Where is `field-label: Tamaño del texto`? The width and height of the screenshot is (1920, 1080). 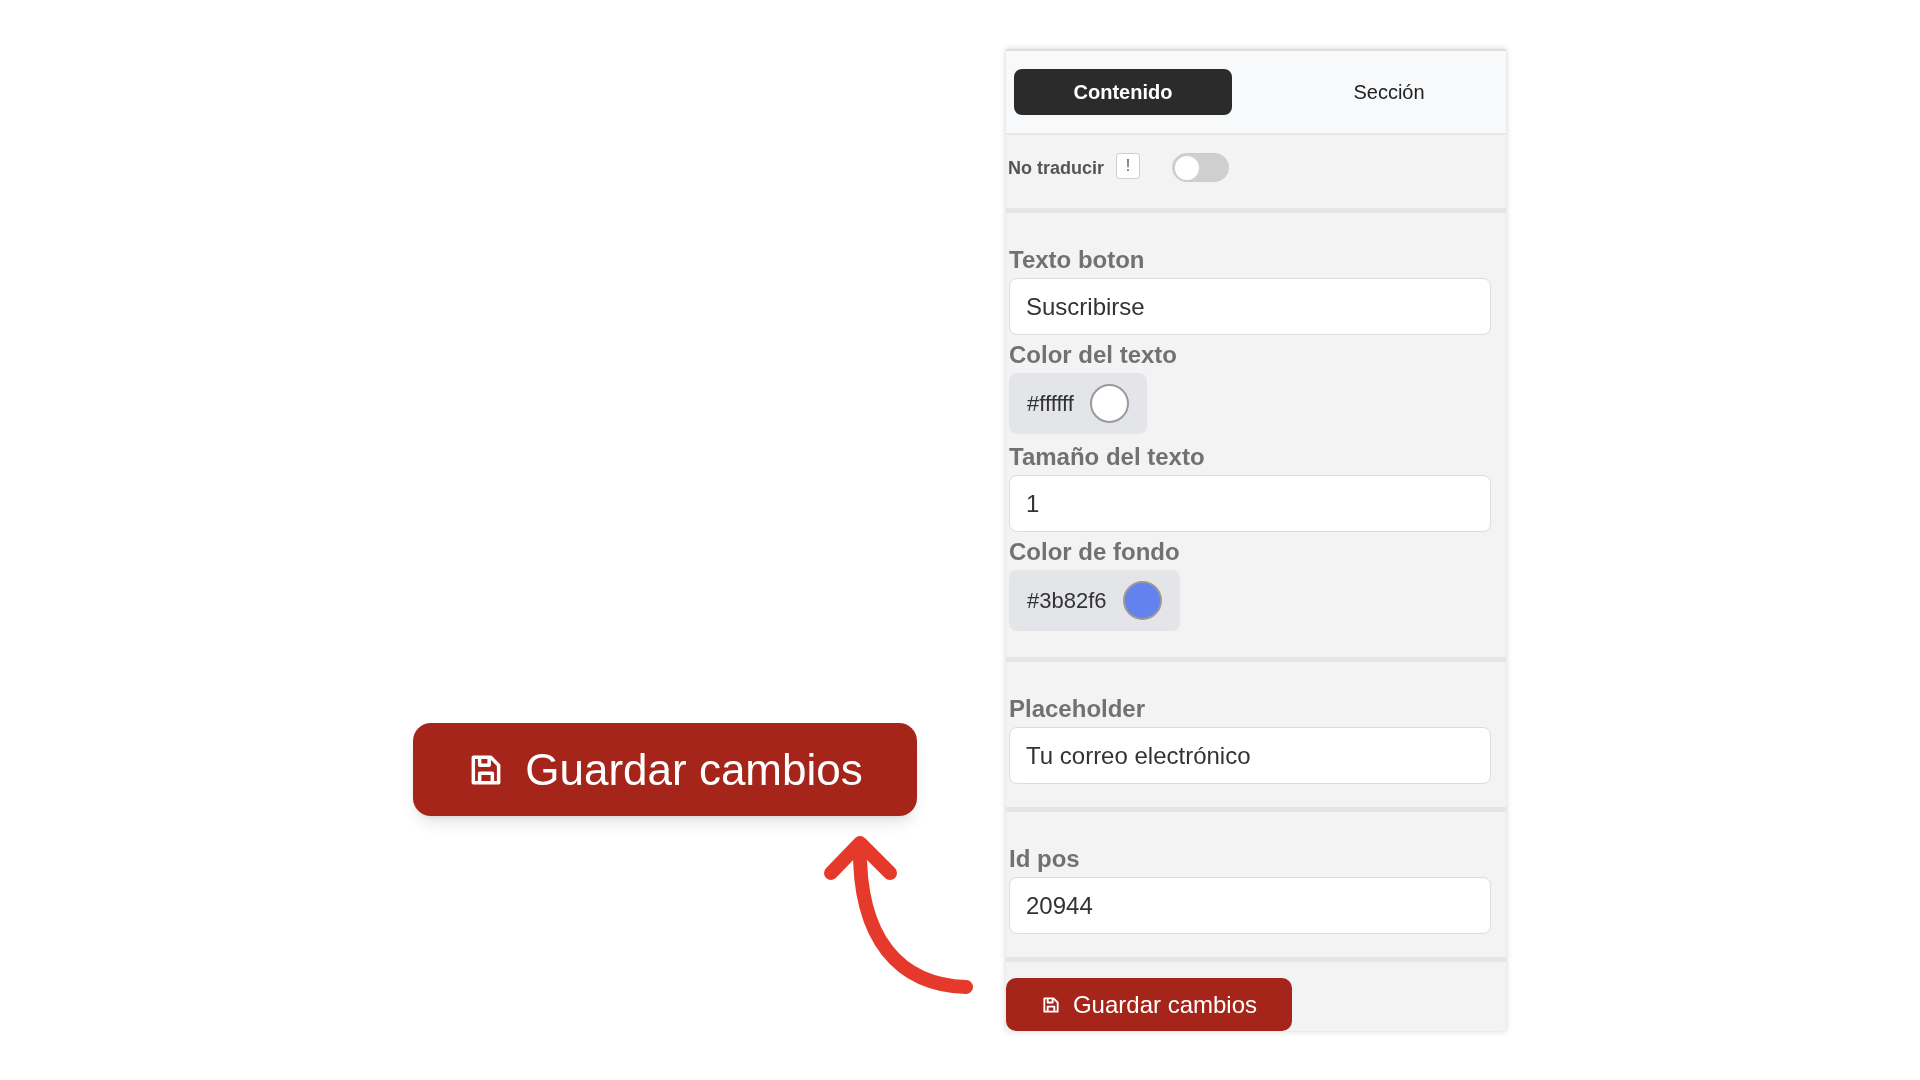
field-label: Tamaño del texto is located at coordinates (1107, 457).